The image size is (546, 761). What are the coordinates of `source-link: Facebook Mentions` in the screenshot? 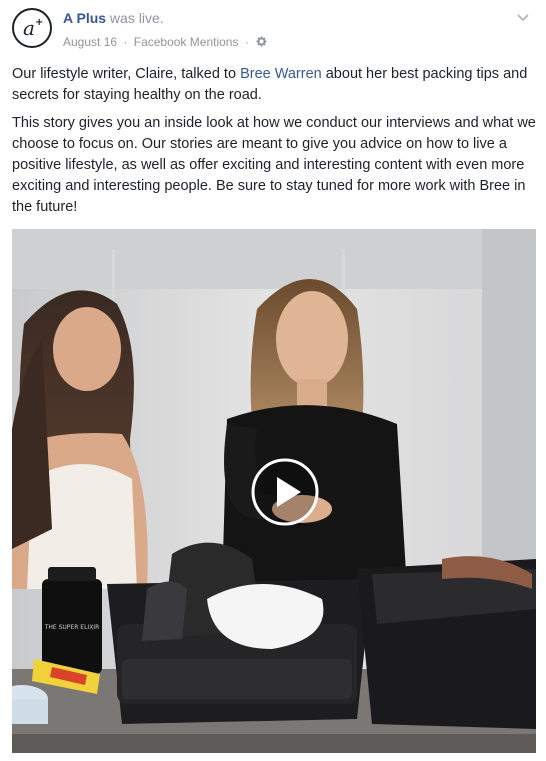 It's located at (186, 42).